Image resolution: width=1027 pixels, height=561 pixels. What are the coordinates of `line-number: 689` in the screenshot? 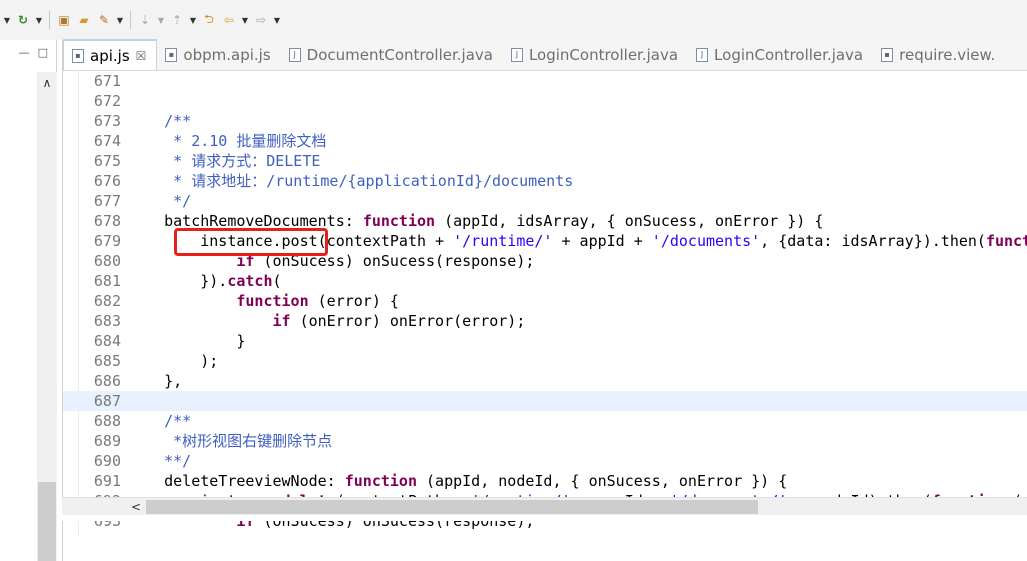 It's located at (107, 441).